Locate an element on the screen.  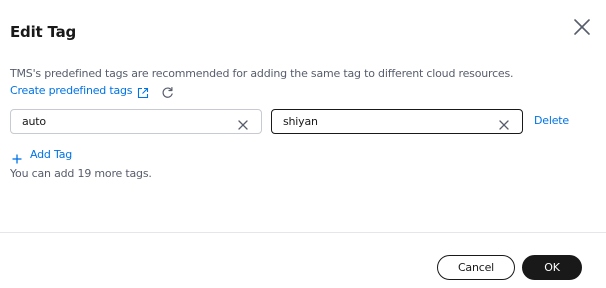
remaining-tags-text: You can add 19 more tags. is located at coordinates (81, 173).